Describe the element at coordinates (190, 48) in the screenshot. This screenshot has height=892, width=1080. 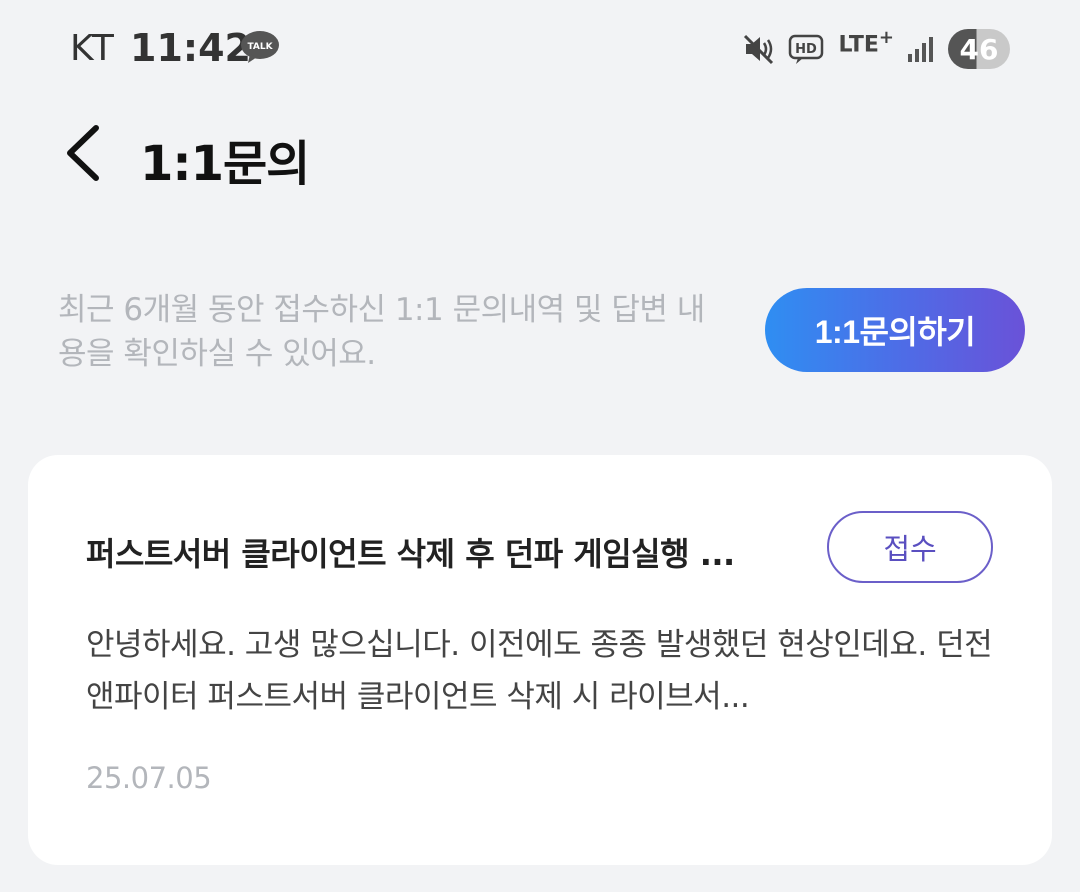
I see `clock: 11:42` at that location.